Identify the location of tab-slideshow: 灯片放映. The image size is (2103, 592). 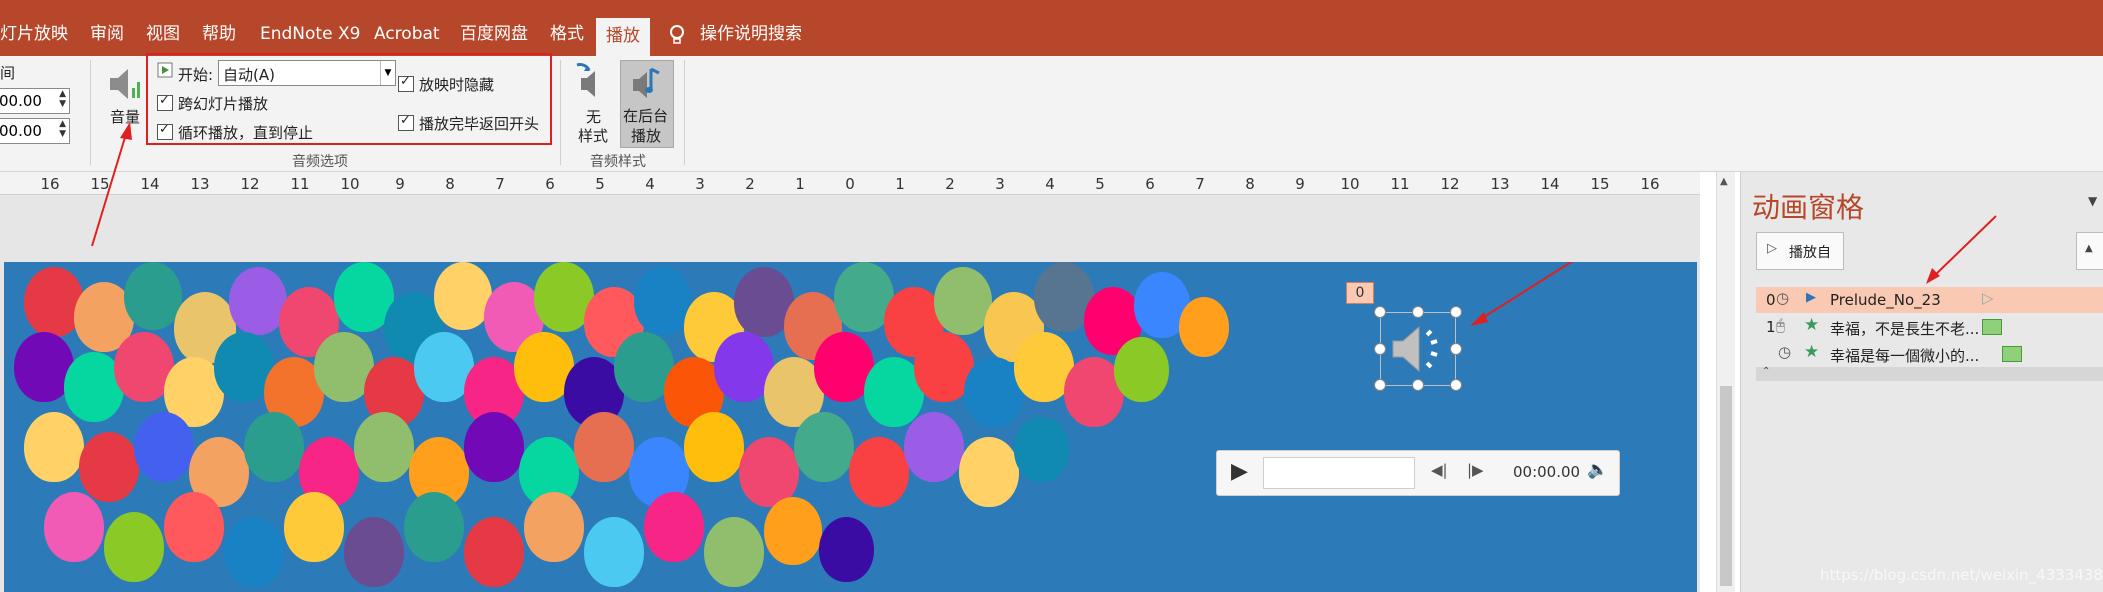
(34, 34).